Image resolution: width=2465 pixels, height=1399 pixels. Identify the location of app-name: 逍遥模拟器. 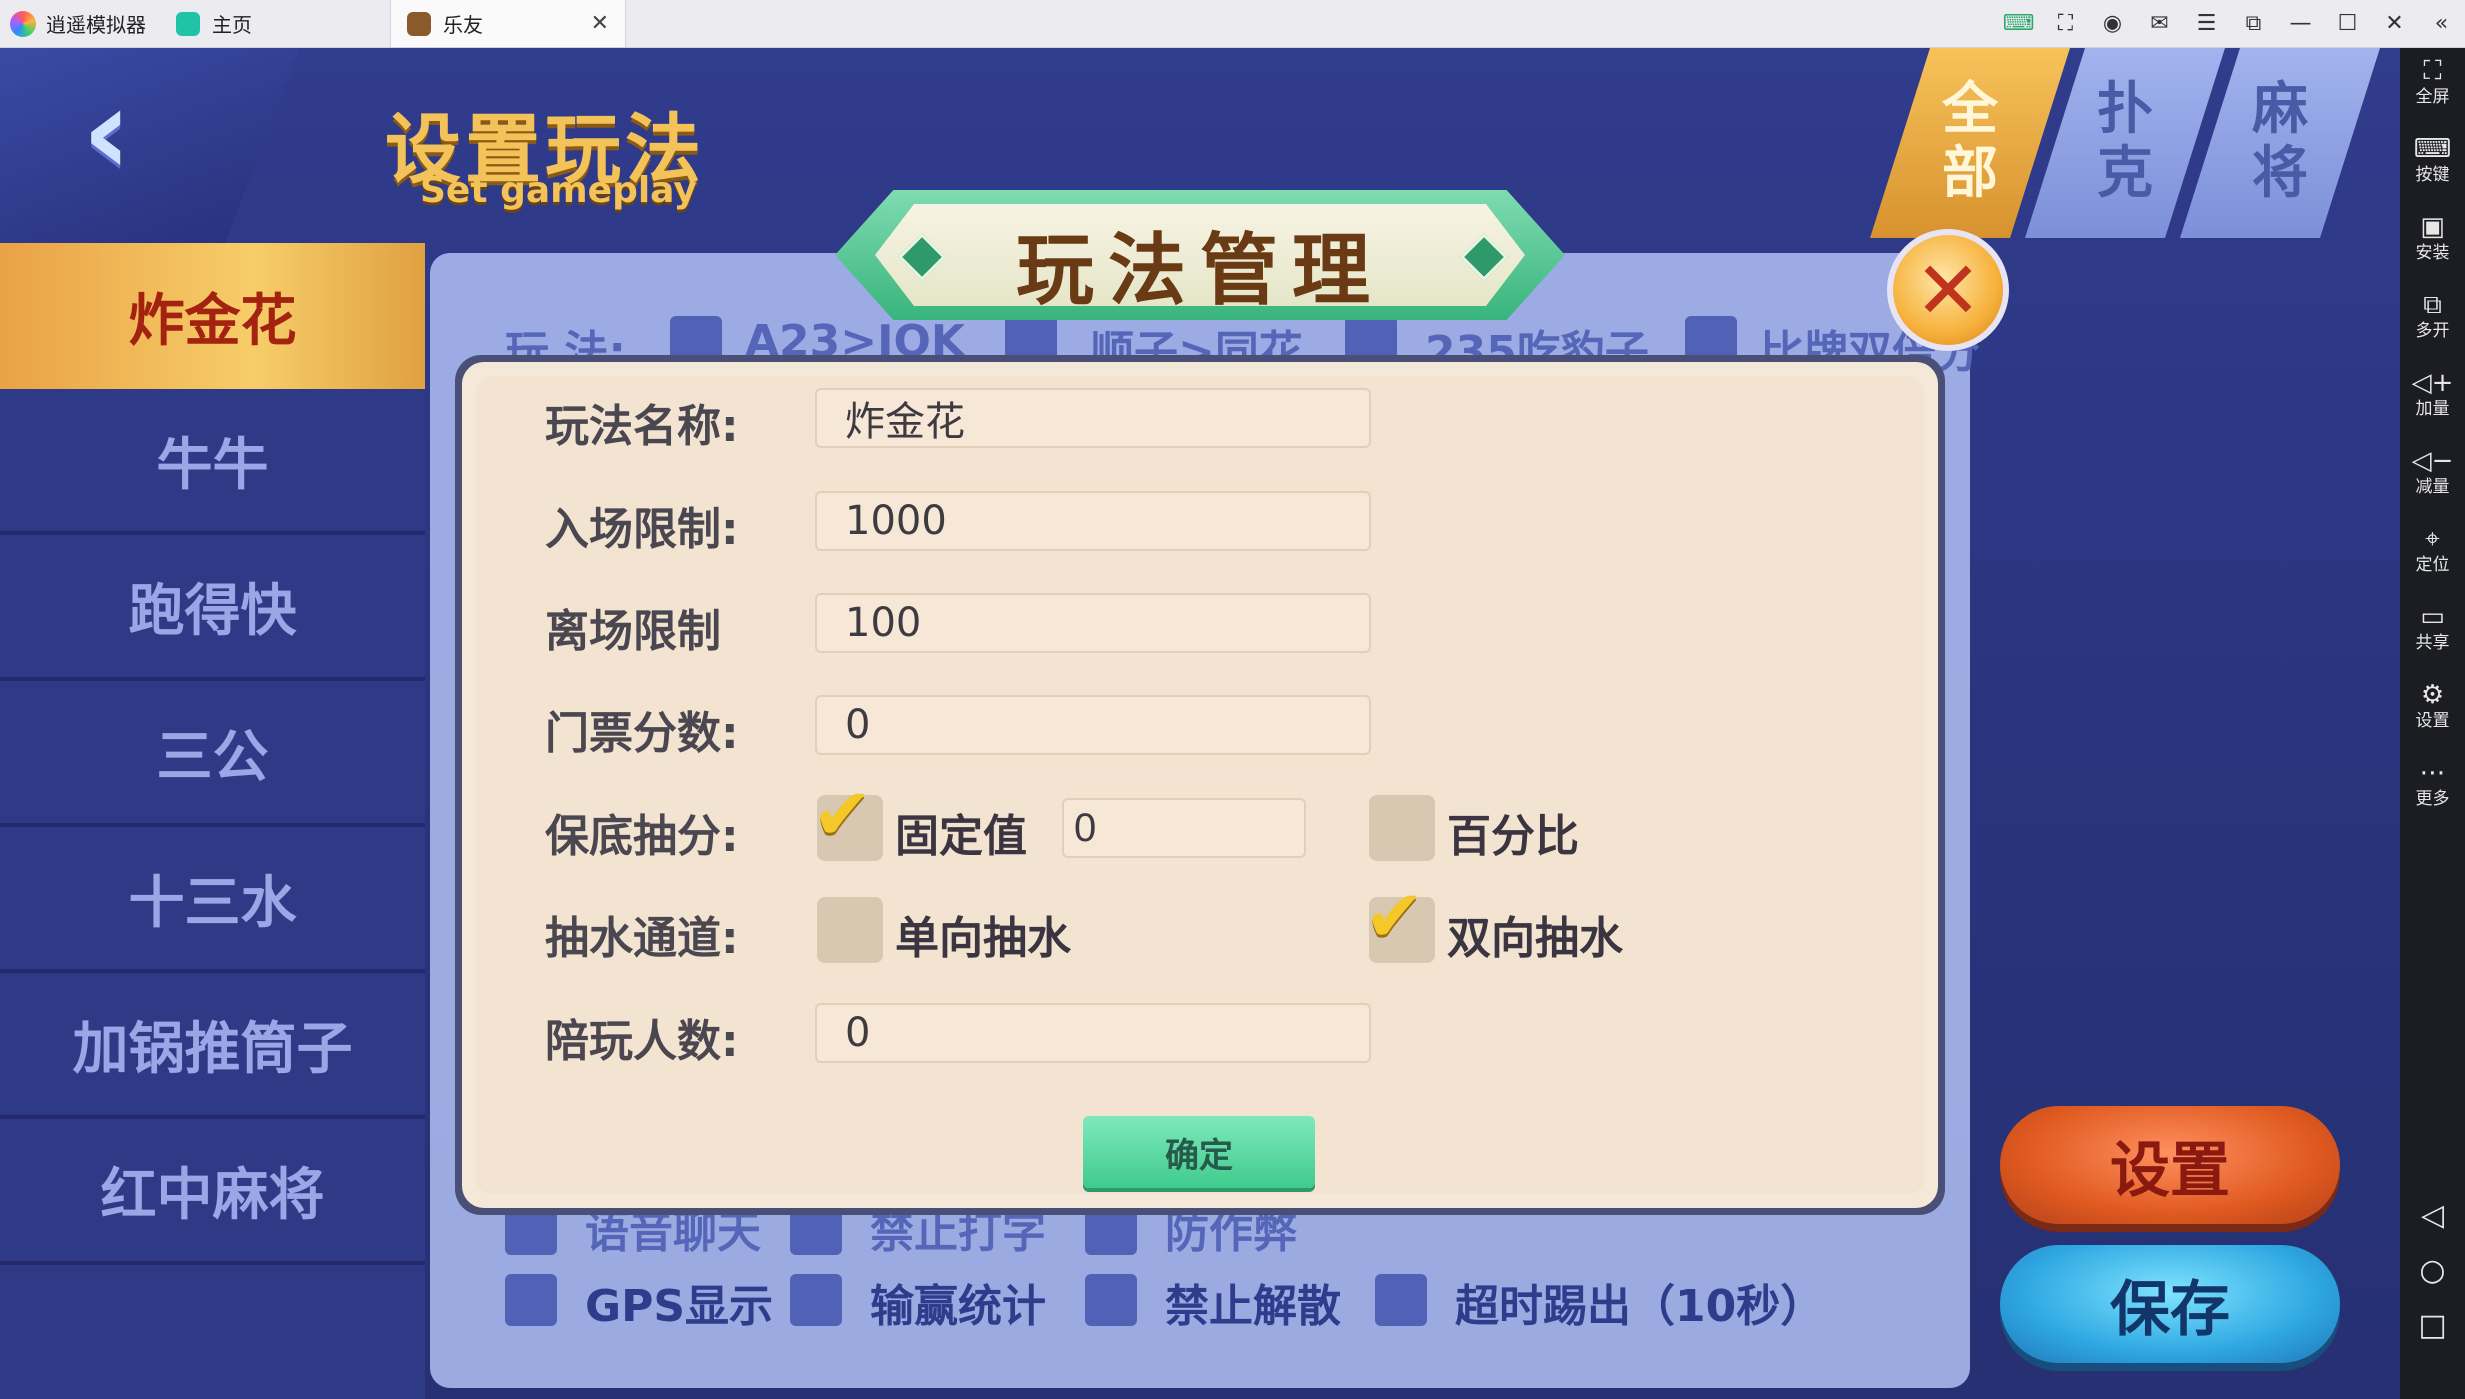
(96, 25).